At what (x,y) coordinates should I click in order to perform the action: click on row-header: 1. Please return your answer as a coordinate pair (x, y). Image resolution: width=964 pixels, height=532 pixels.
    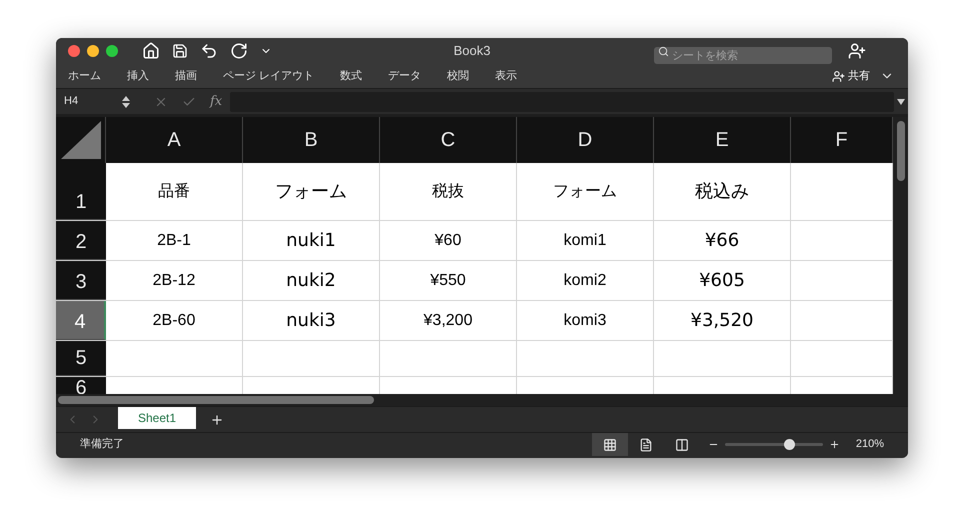
    Looking at the image, I should click on (81, 191).